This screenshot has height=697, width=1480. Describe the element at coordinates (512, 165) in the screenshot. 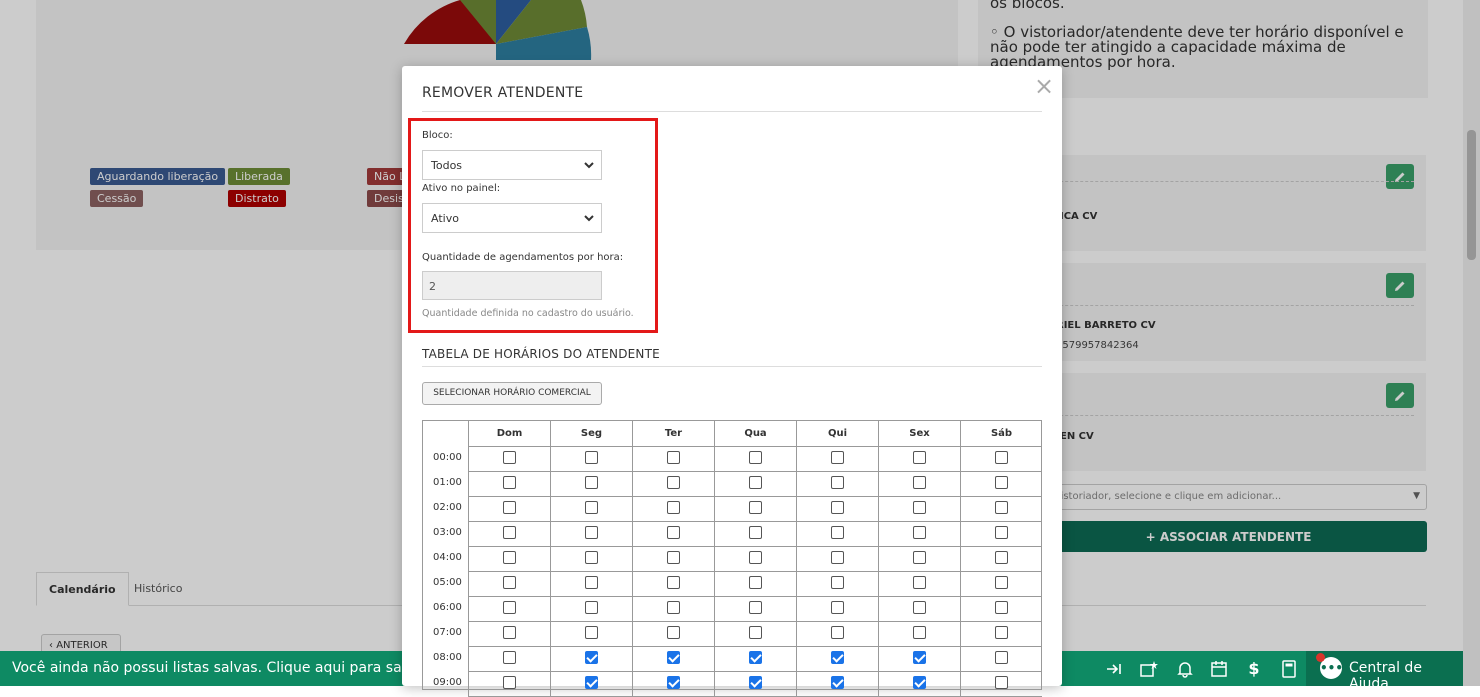

I see `bloco-select: Todos` at that location.